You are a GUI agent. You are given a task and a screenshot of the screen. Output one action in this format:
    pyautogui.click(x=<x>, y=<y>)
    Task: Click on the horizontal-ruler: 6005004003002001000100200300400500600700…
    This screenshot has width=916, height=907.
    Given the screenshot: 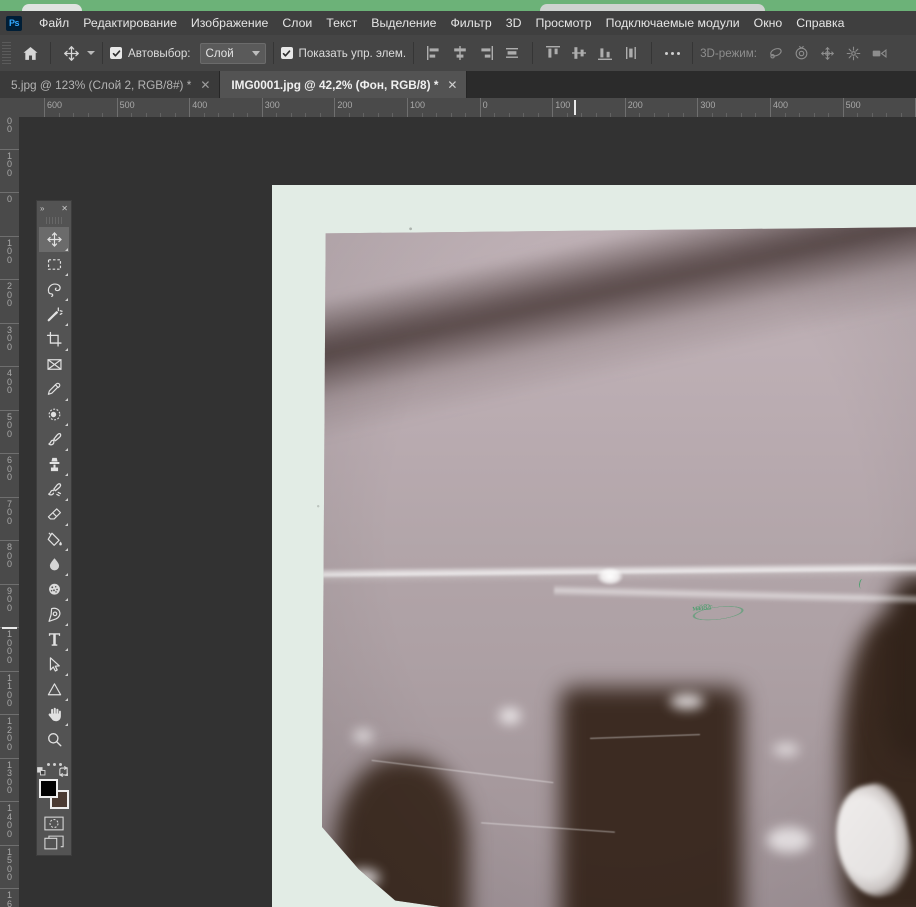 What is the action you would take?
    pyautogui.click(x=467, y=108)
    